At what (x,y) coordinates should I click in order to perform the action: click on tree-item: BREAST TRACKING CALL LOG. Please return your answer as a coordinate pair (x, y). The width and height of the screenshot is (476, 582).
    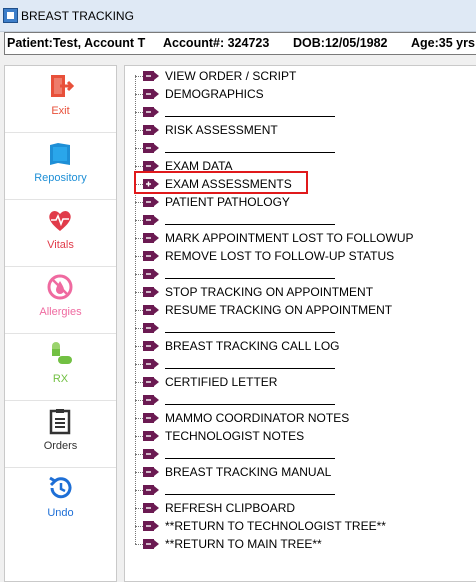
    Looking at the image, I should click on (300, 346).